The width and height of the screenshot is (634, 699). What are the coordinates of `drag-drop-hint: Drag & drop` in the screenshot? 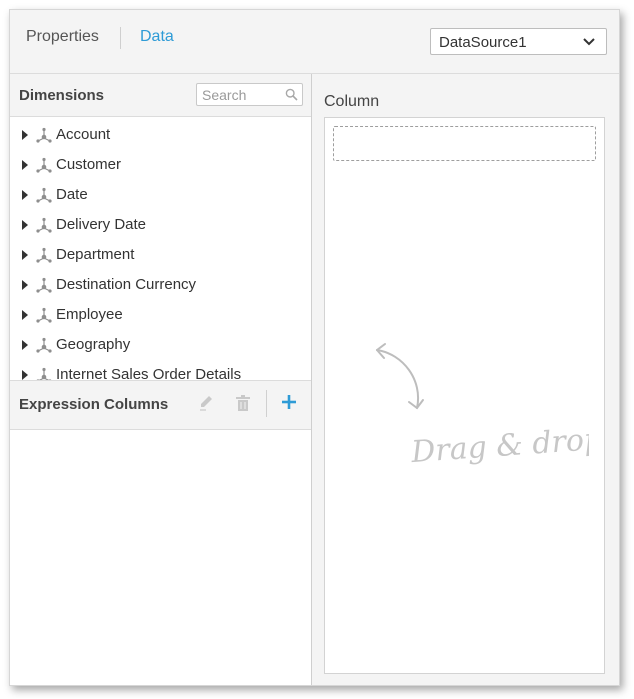 It's located at (499, 446).